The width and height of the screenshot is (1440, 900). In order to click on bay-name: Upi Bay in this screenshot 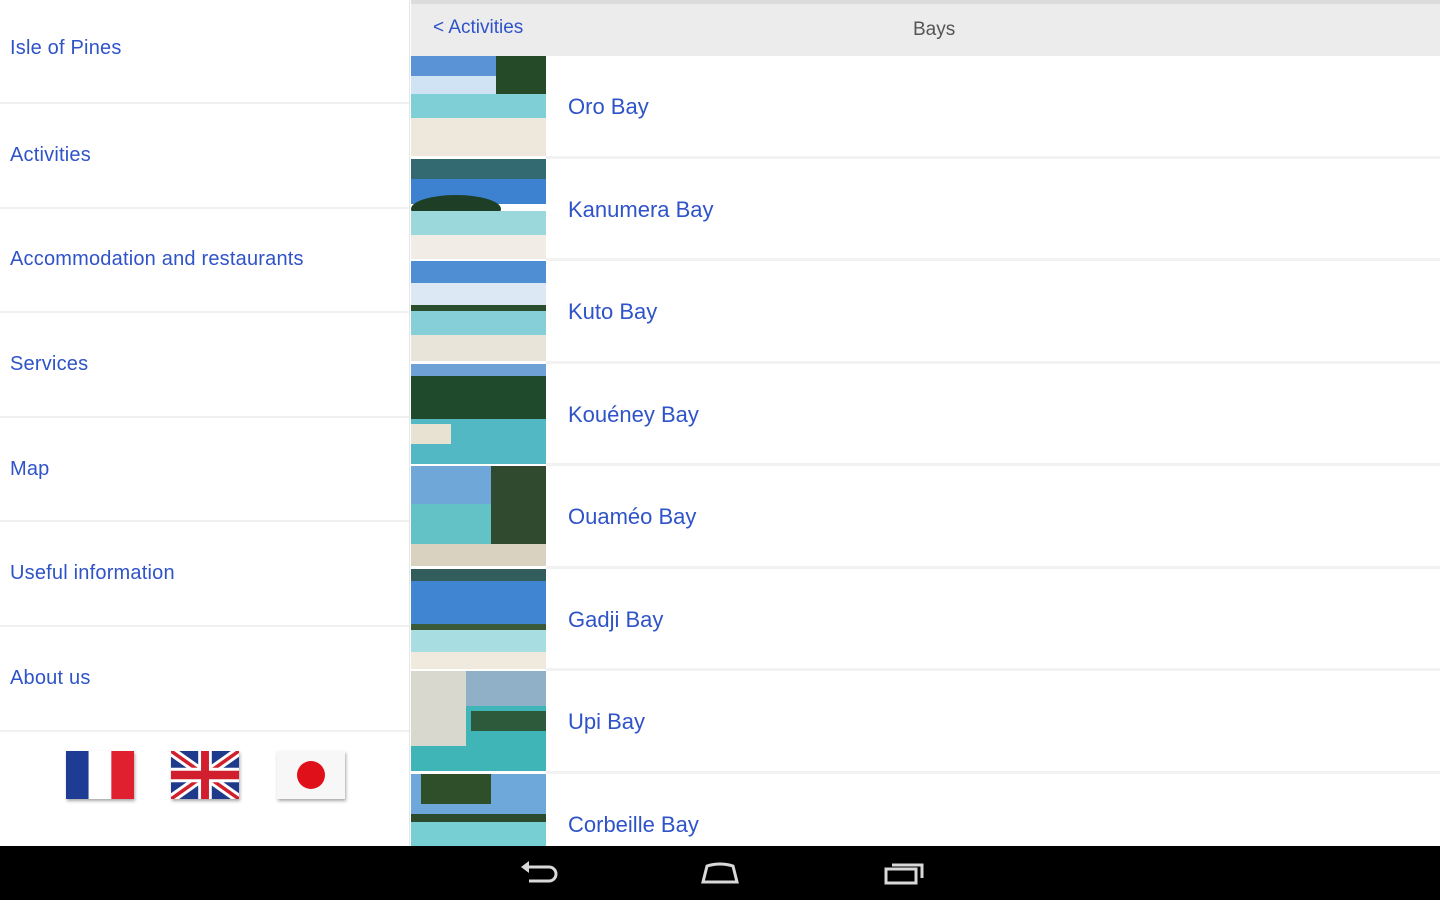, I will do `click(607, 721)`.